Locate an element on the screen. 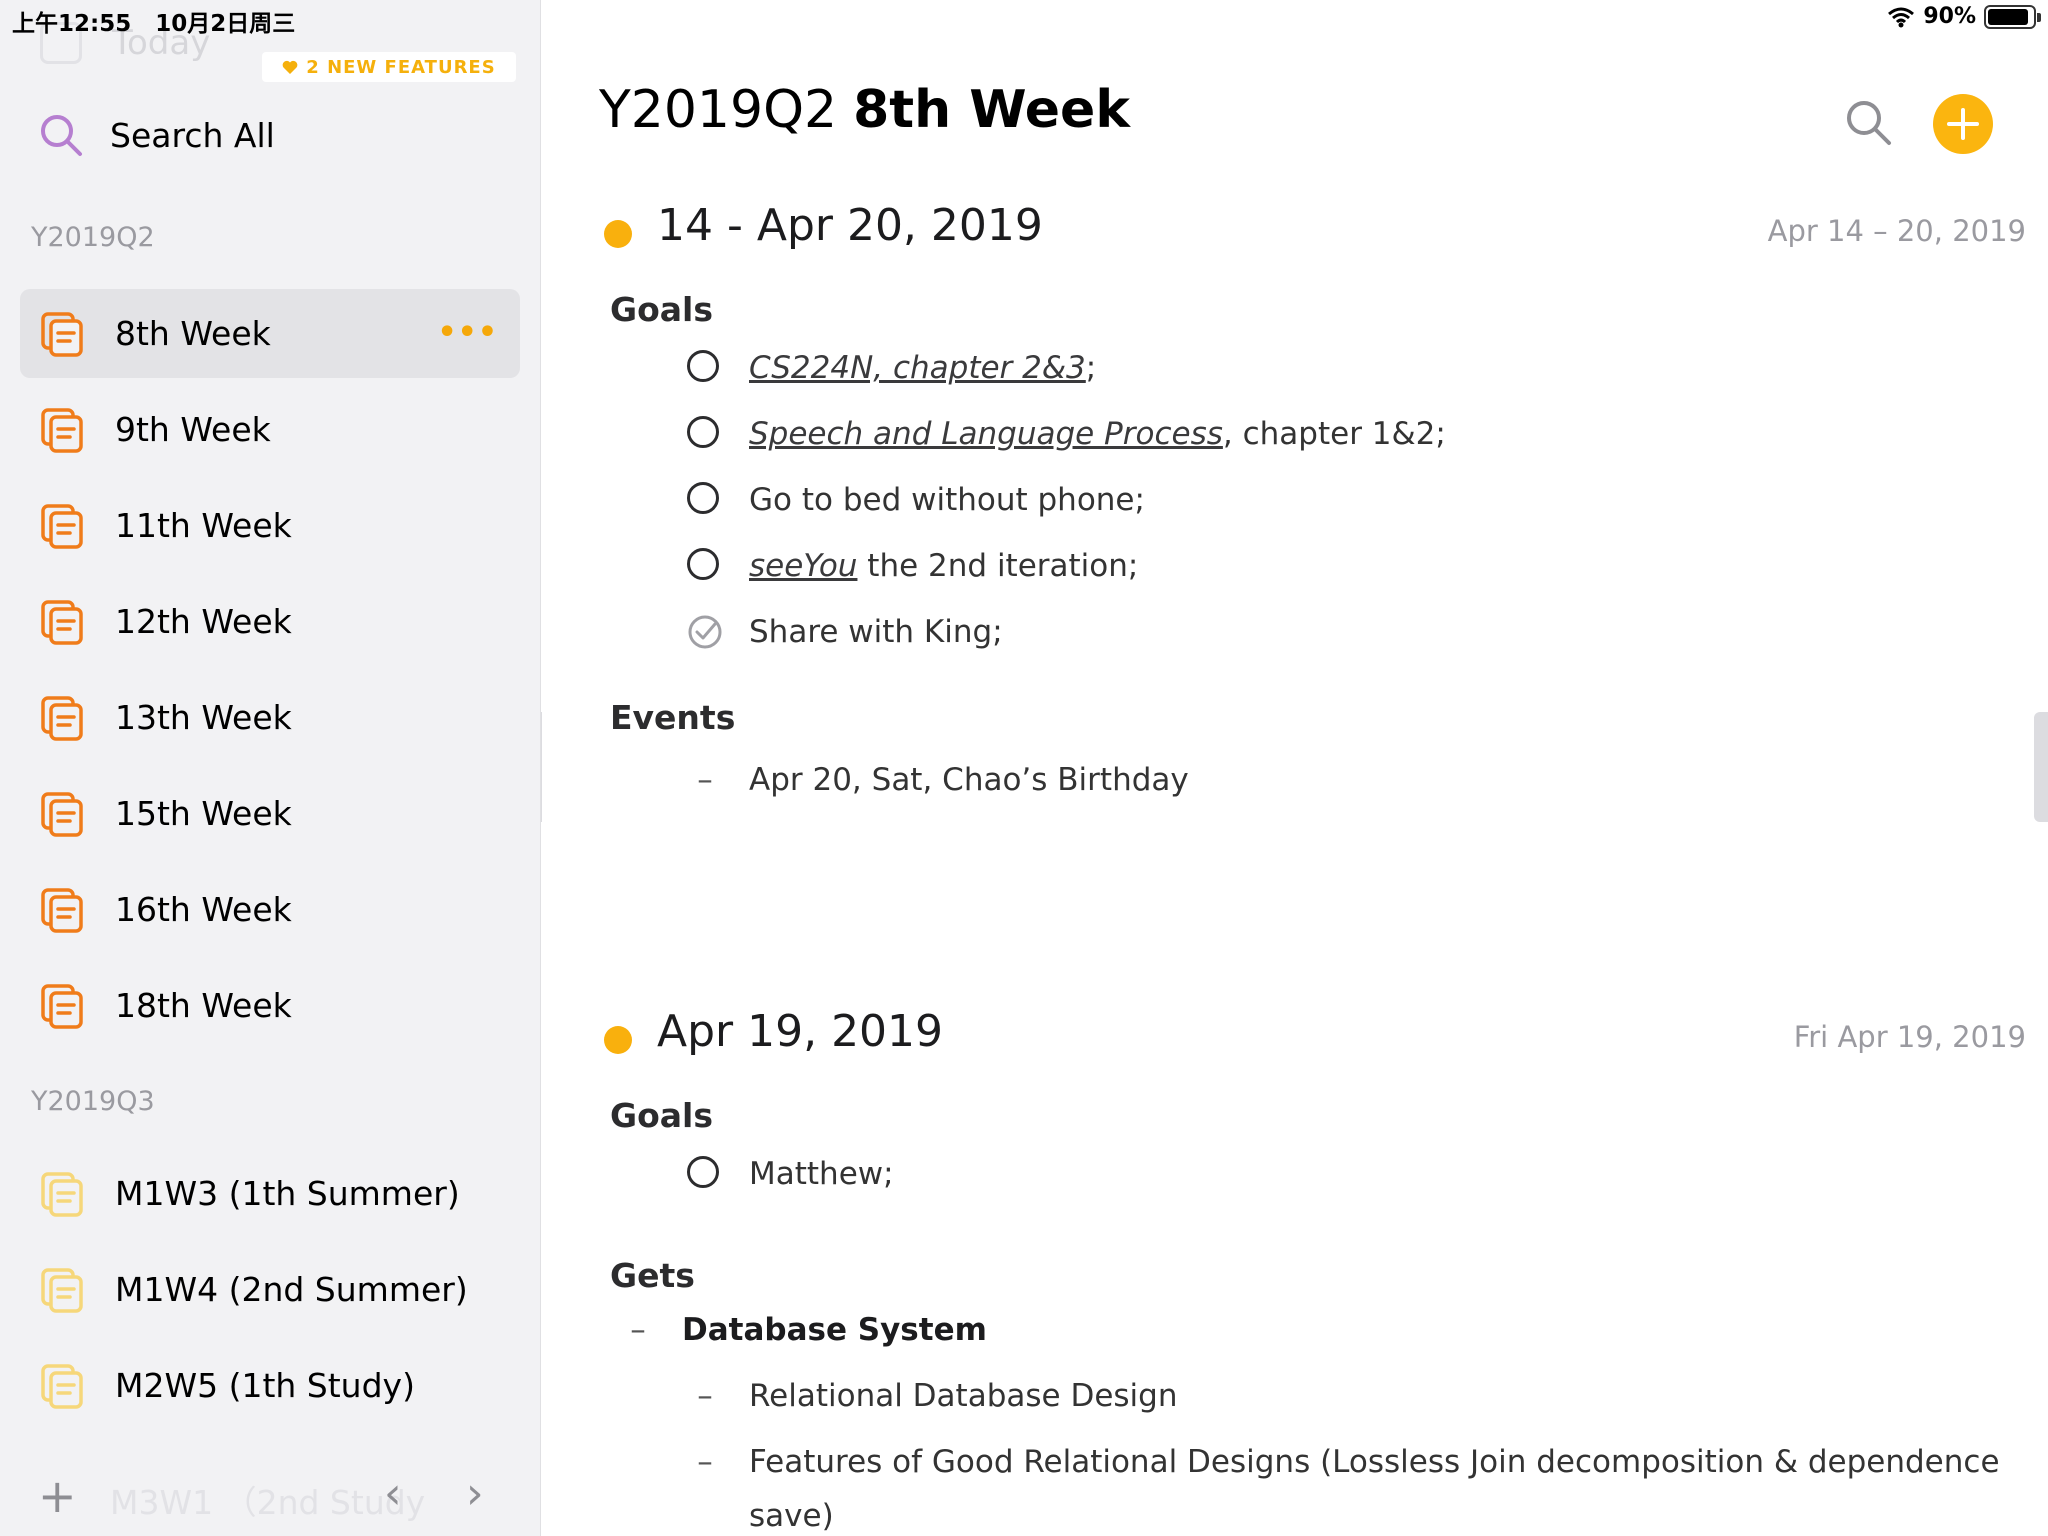 This screenshot has height=1536, width=2048. goal-text: Go to bed without phone; is located at coordinates (947, 500).